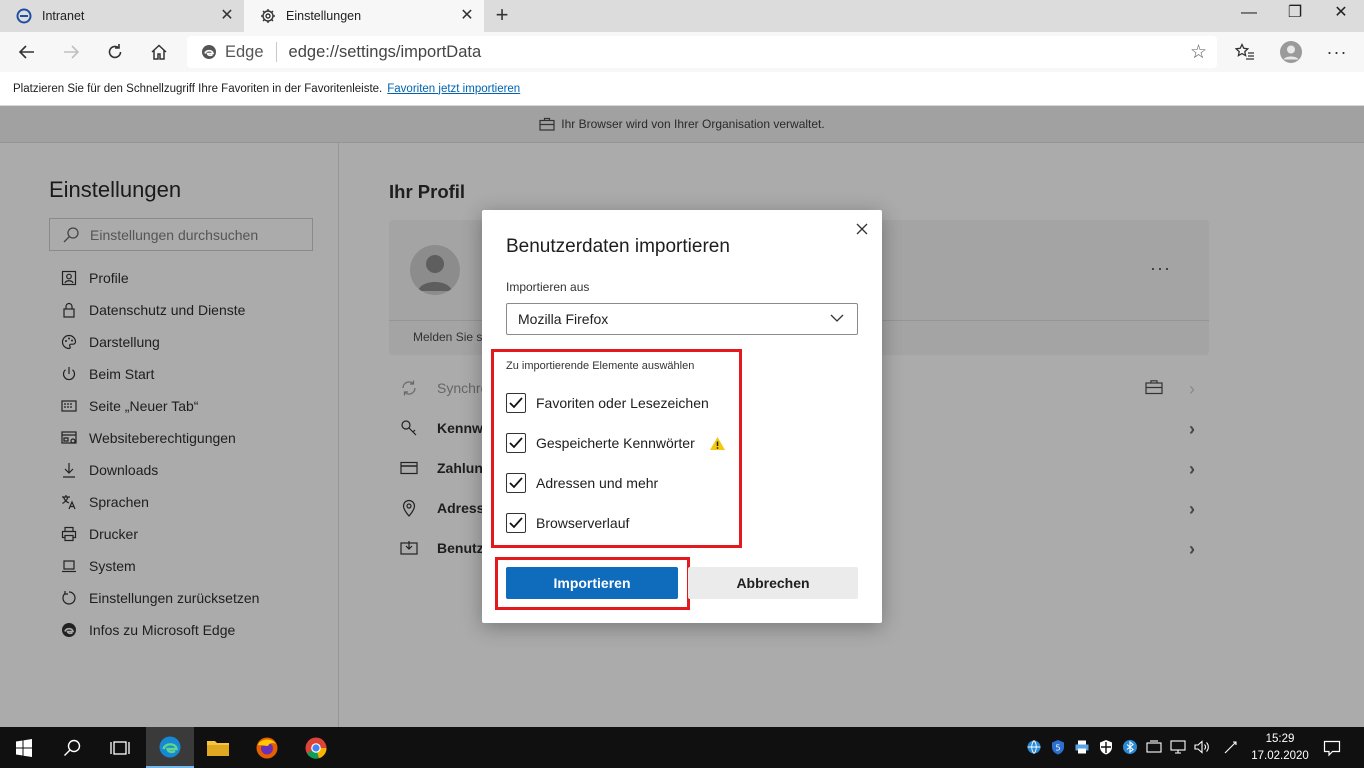  What do you see at coordinates (268, 16) in the screenshot?
I see `gear-icon` at bounding box center [268, 16].